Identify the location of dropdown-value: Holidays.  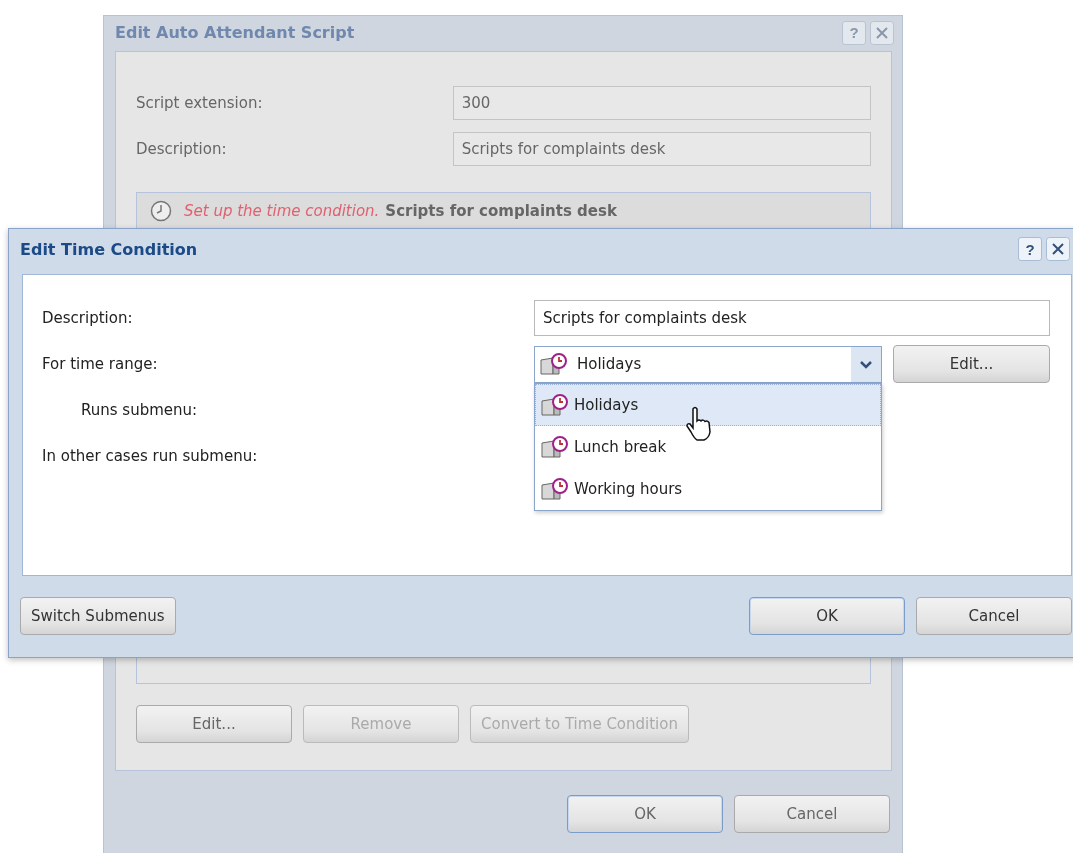
(609, 364).